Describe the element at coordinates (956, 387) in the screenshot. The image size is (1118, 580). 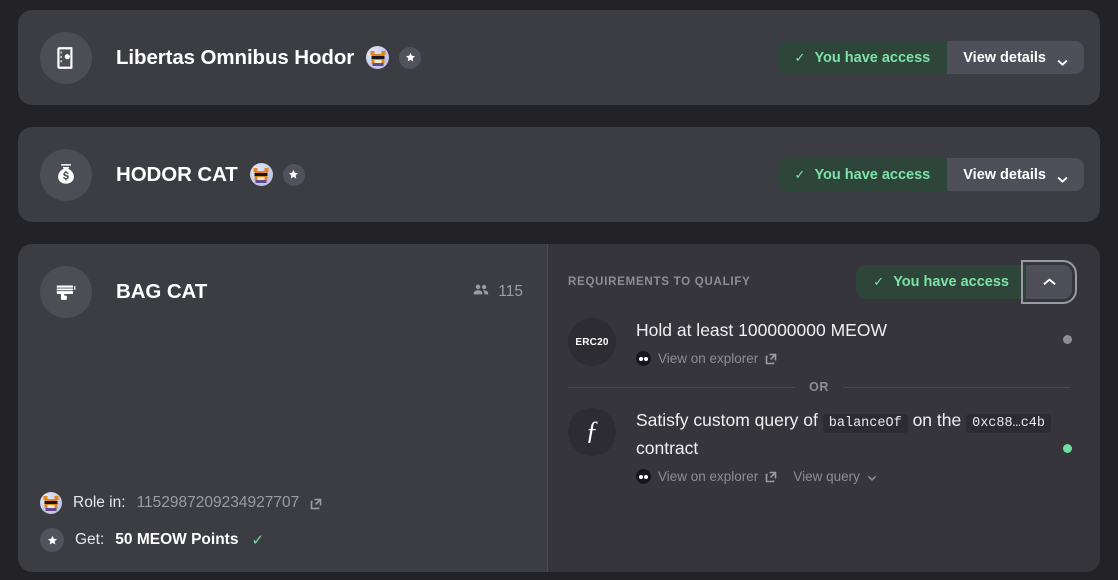
I see `divider-line-right` at that location.